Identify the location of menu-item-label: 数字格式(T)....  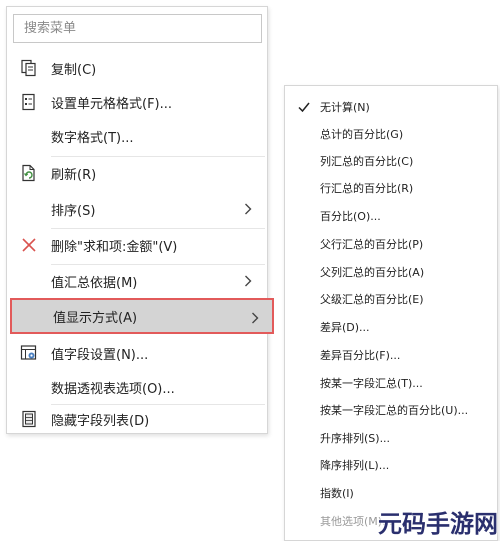
(92, 138).